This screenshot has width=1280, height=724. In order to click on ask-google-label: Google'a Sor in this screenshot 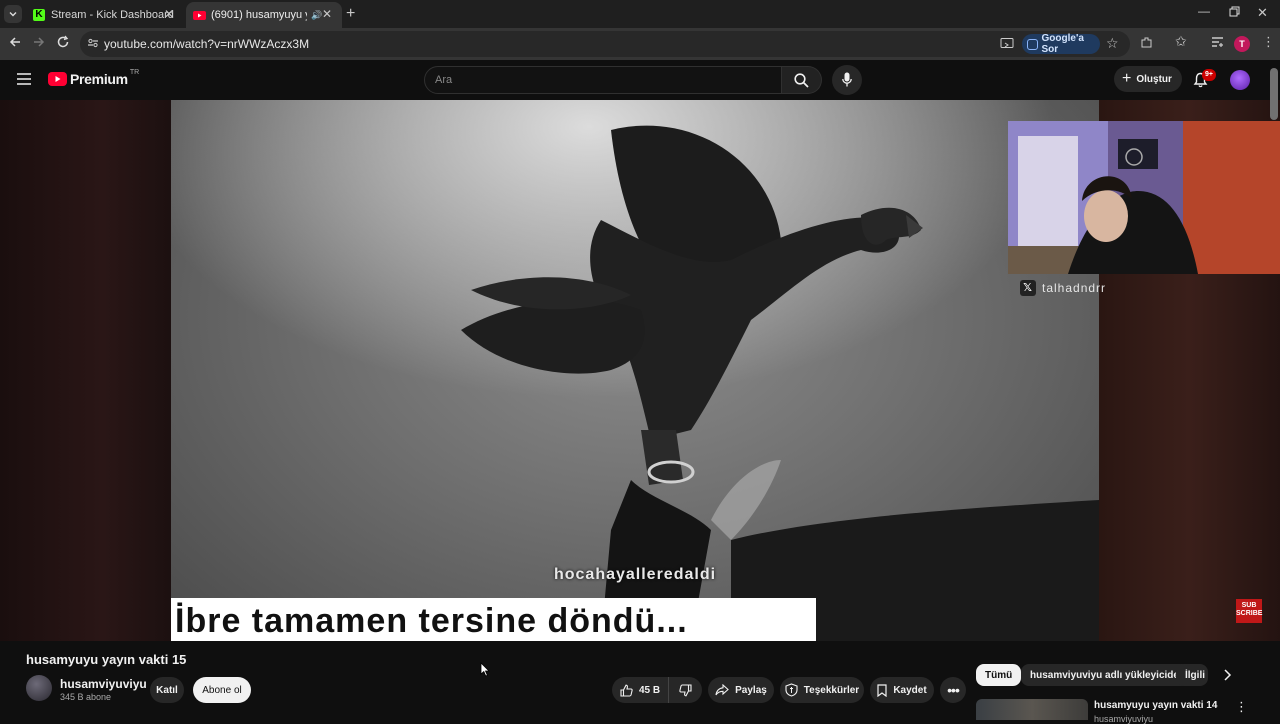, I will do `click(1062, 44)`.